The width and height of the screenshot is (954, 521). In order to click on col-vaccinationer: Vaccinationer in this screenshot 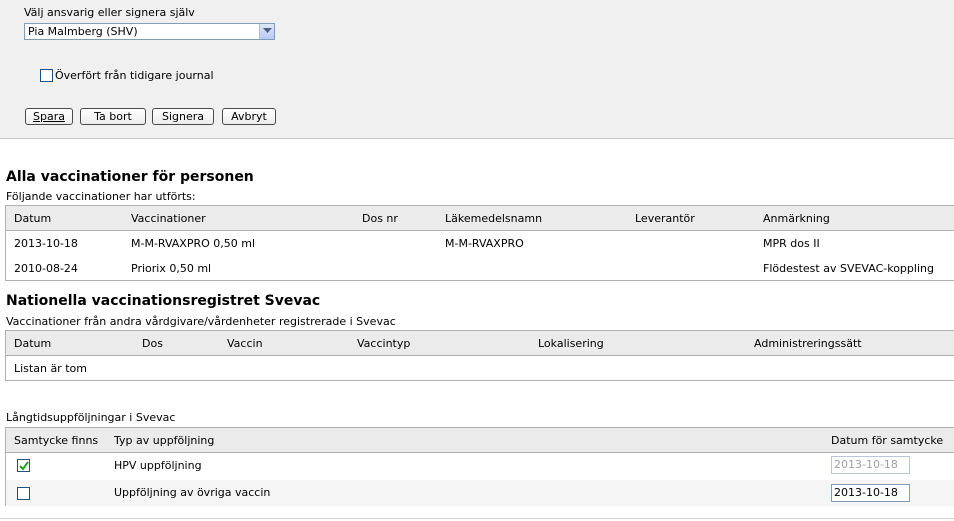, I will do `click(168, 218)`.